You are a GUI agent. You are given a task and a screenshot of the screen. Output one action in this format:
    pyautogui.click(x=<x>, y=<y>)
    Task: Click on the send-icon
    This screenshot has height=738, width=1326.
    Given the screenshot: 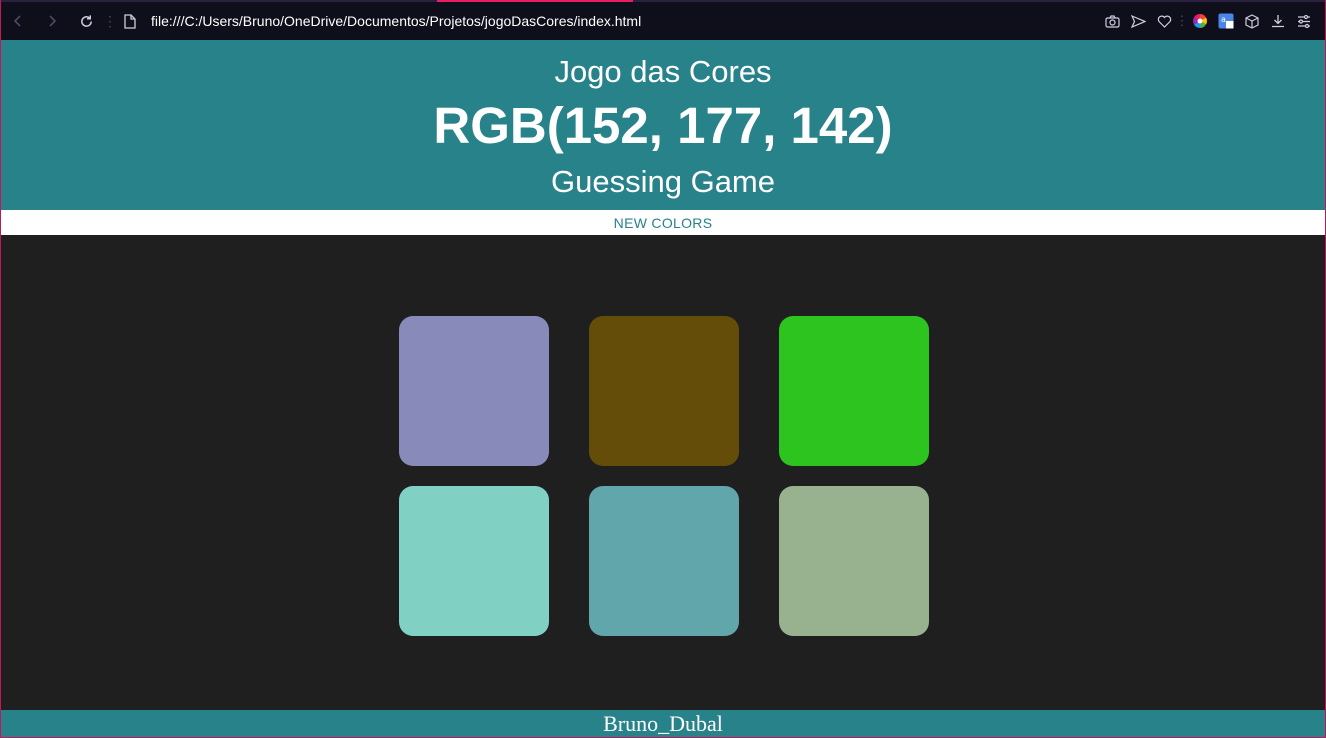 What is the action you would take?
    pyautogui.click(x=1138, y=21)
    